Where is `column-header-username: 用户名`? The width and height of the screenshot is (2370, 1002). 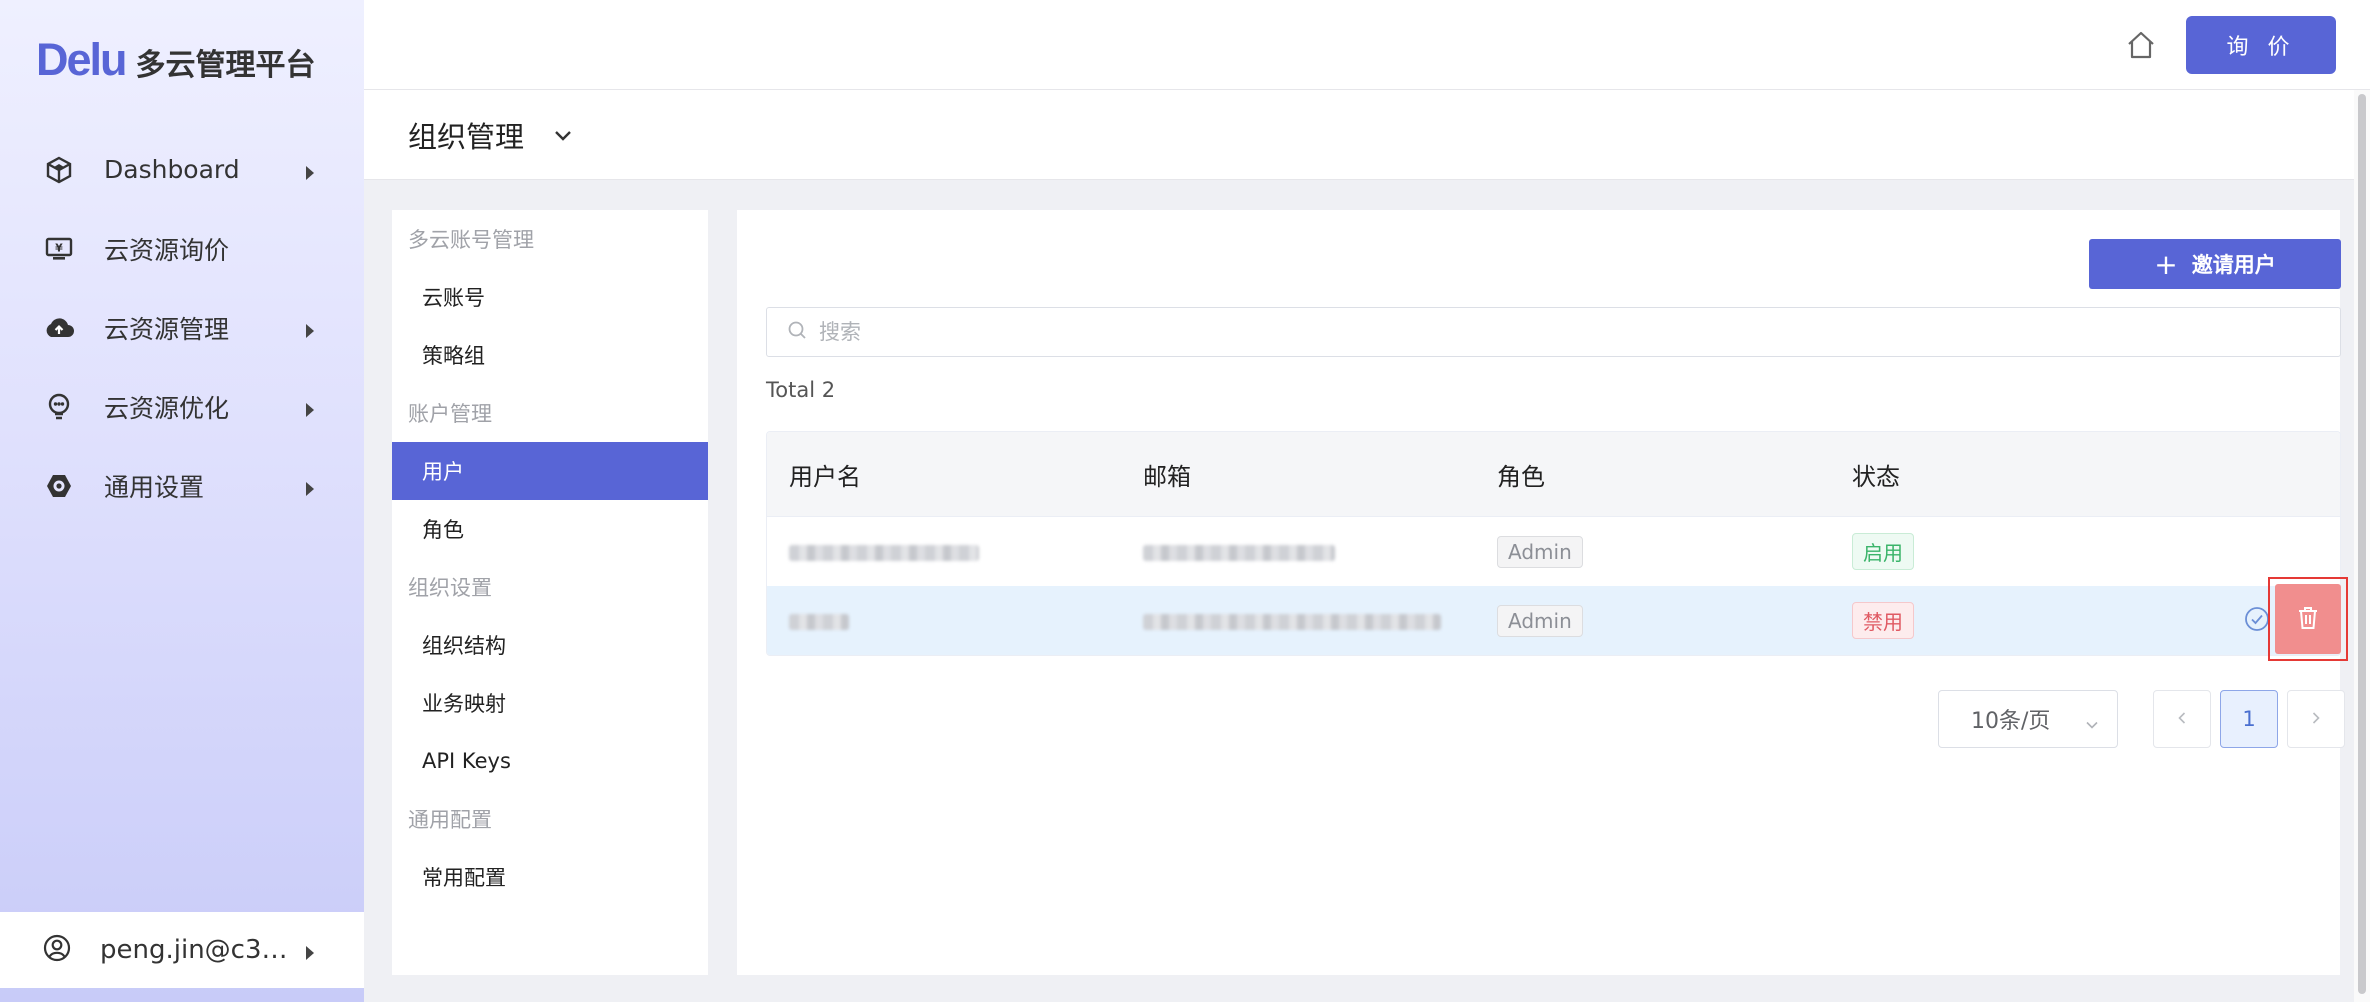
column-header-username: 用户名 is located at coordinates (944, 474).